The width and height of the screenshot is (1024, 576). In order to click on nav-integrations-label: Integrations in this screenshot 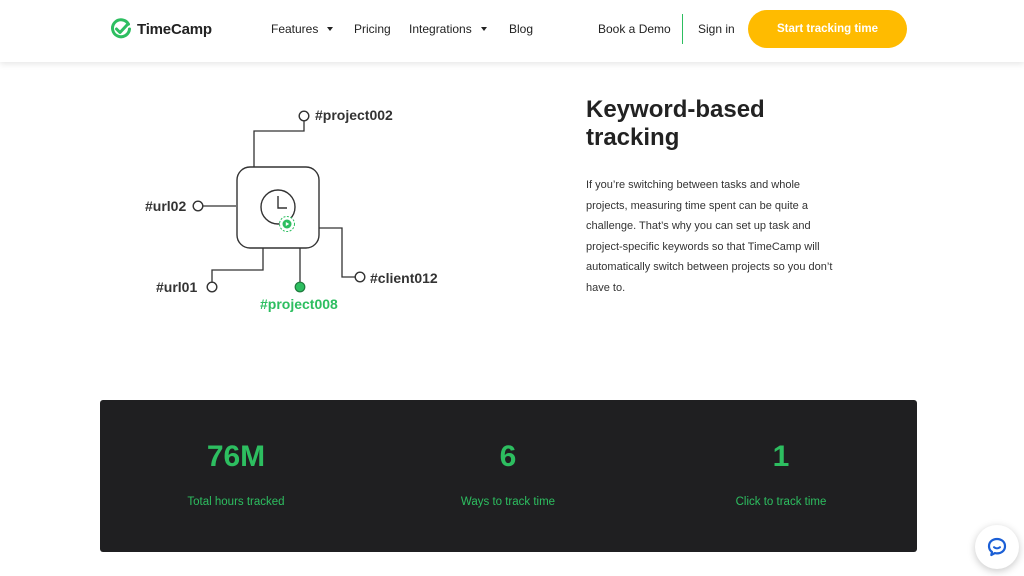, I will do `click(440, 29)`.